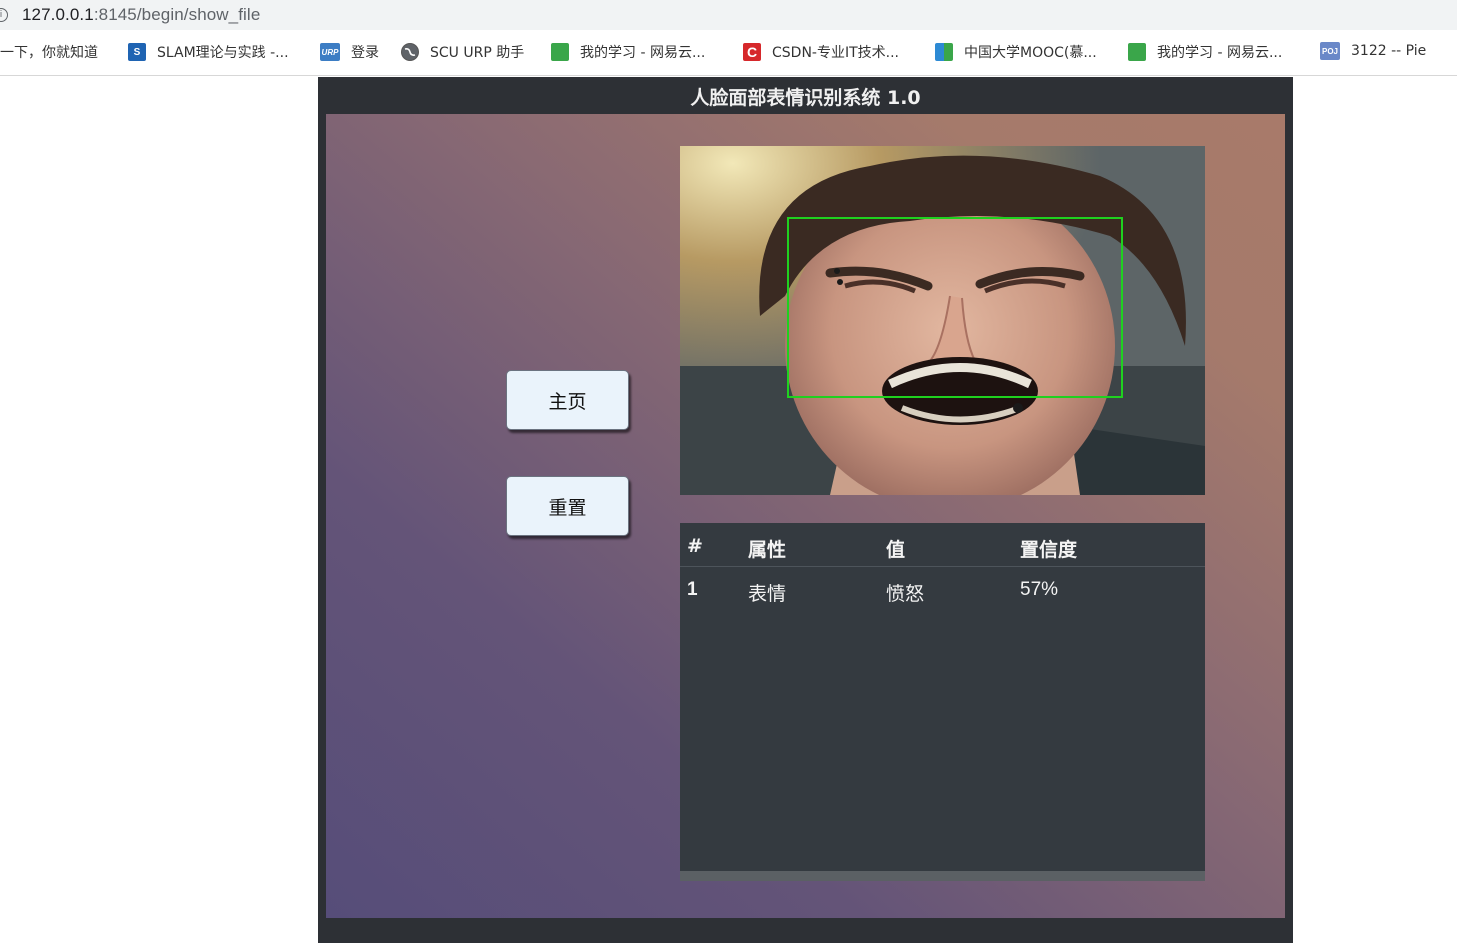  I want to click on bookmark-label: 3122 -- Pie, so click(1389, 51).